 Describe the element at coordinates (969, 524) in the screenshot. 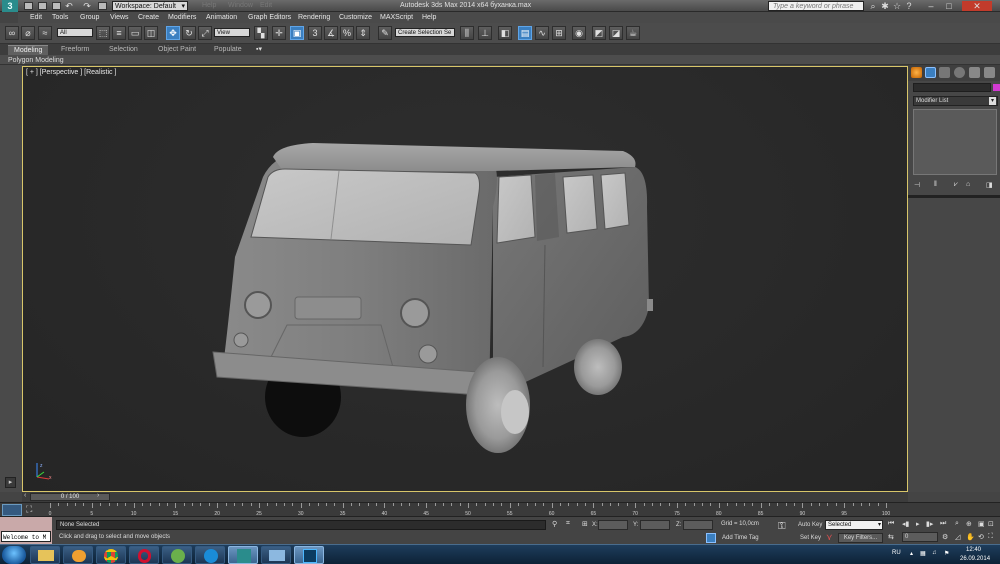

I see `zoom-all-icon: ⊕` at that location.